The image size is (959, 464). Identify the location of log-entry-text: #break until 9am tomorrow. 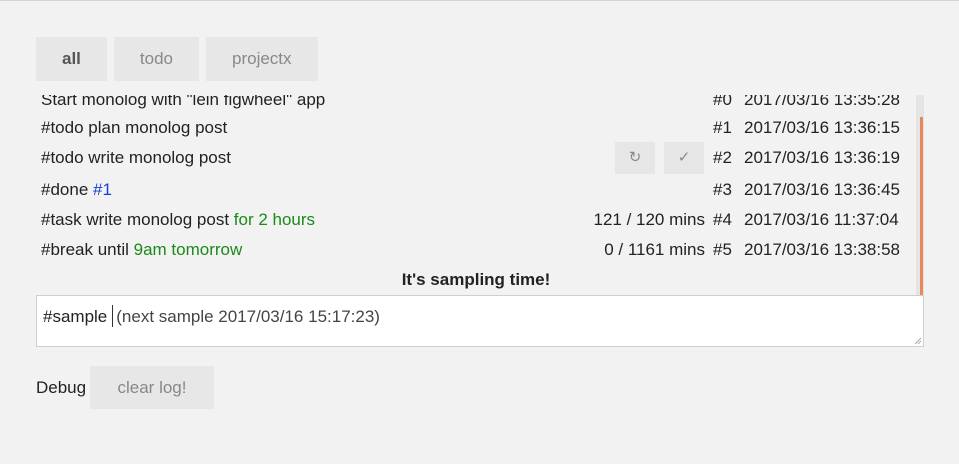
(141, 250).